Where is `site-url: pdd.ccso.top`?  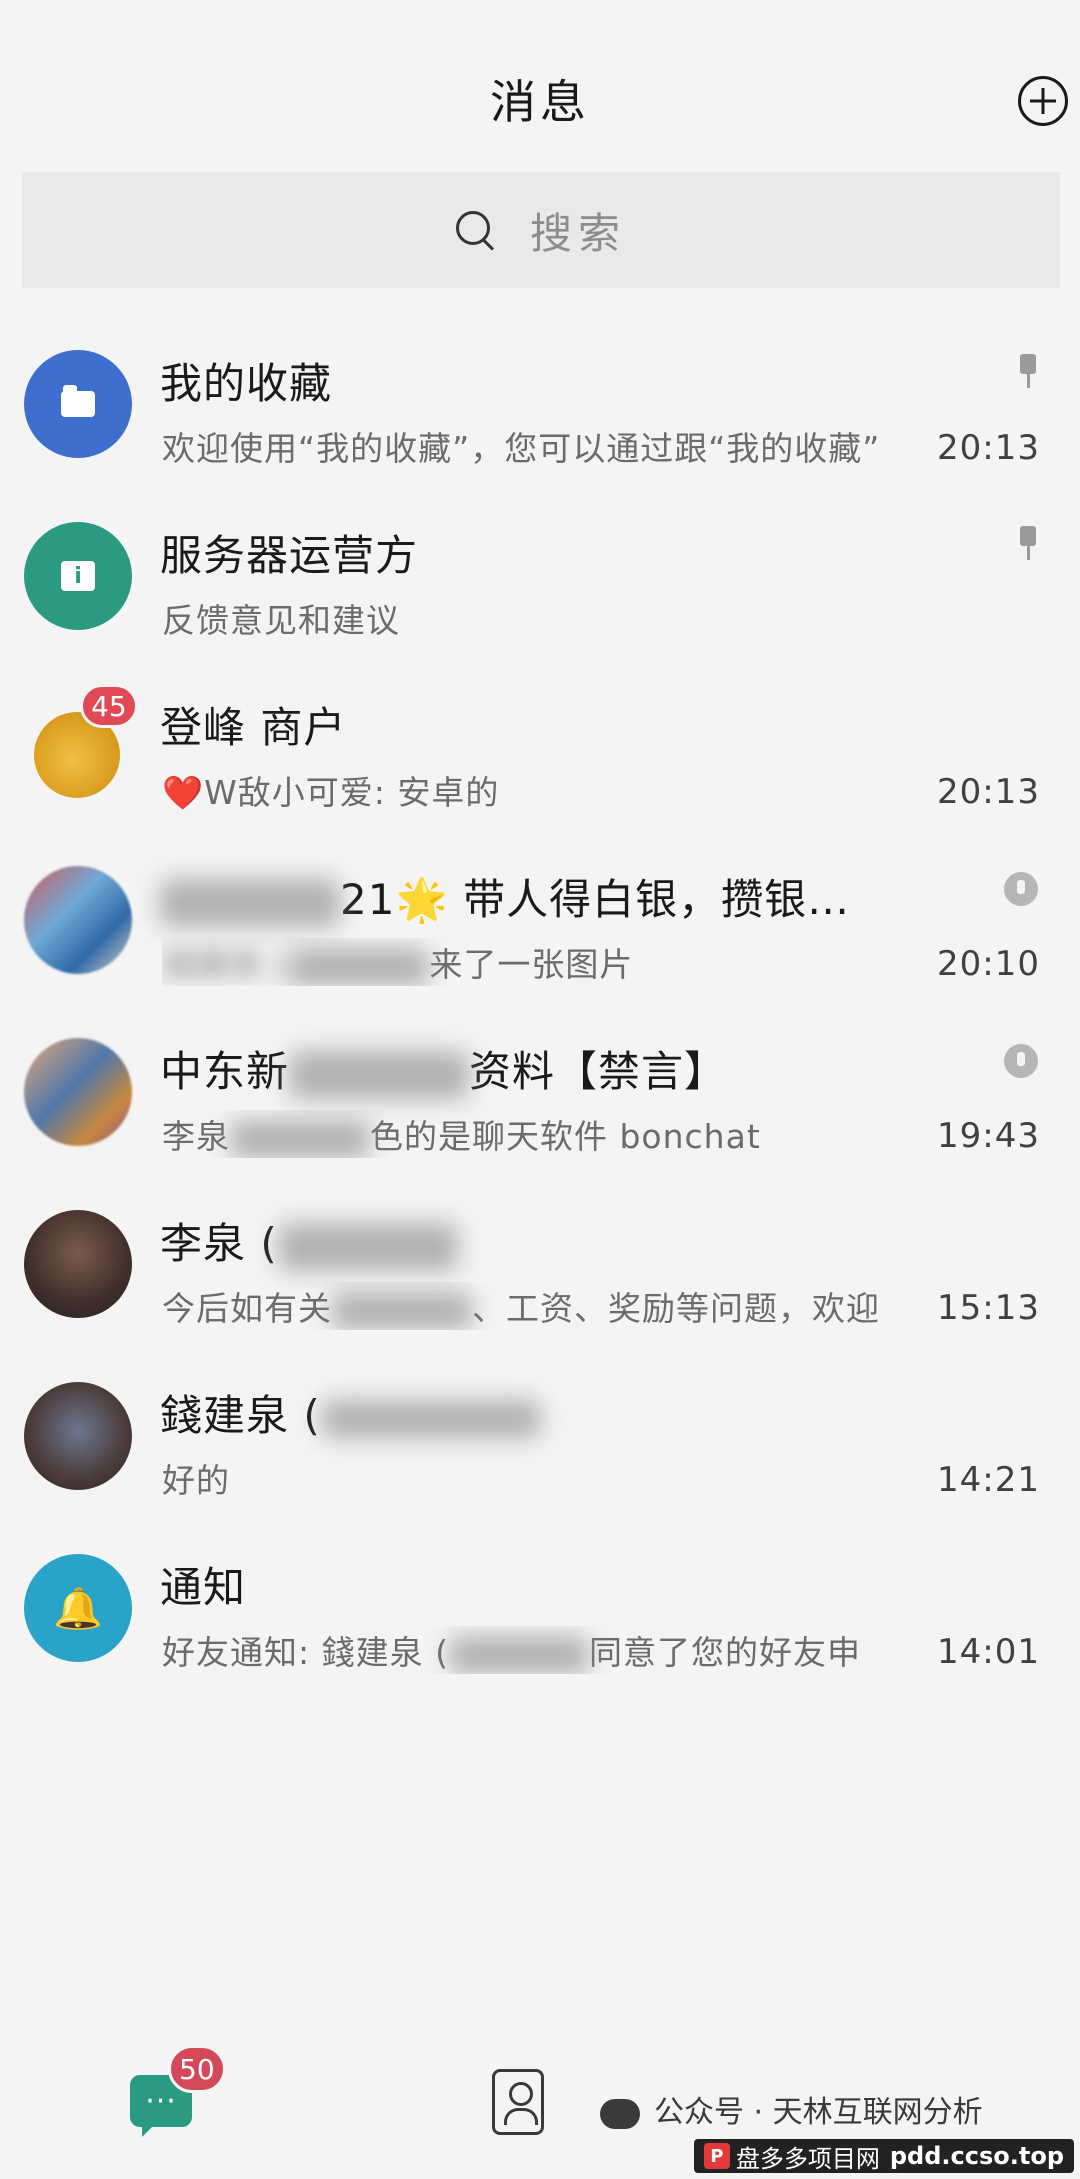 site-url: pdd.ccso.top is located at coordinates (976, 2156).